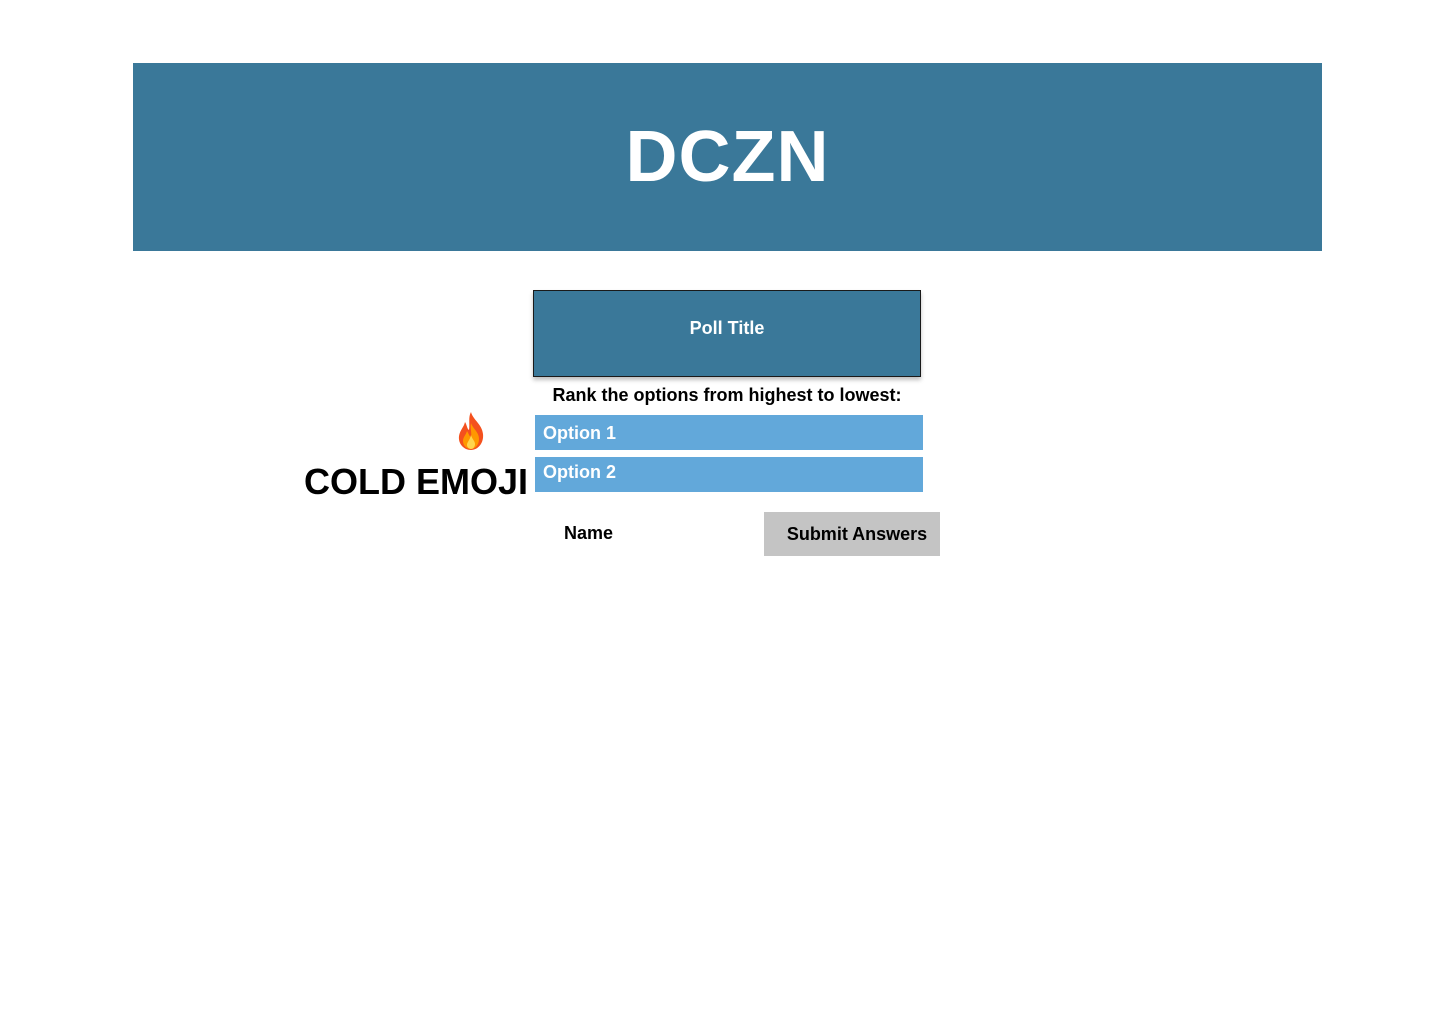 The width and height of the screenshot is (1440, 1024). What do you see at coordinates (727, 328) in the screenshot?
I see `poll-title: Poll Title` at bounding box center [727, 328].